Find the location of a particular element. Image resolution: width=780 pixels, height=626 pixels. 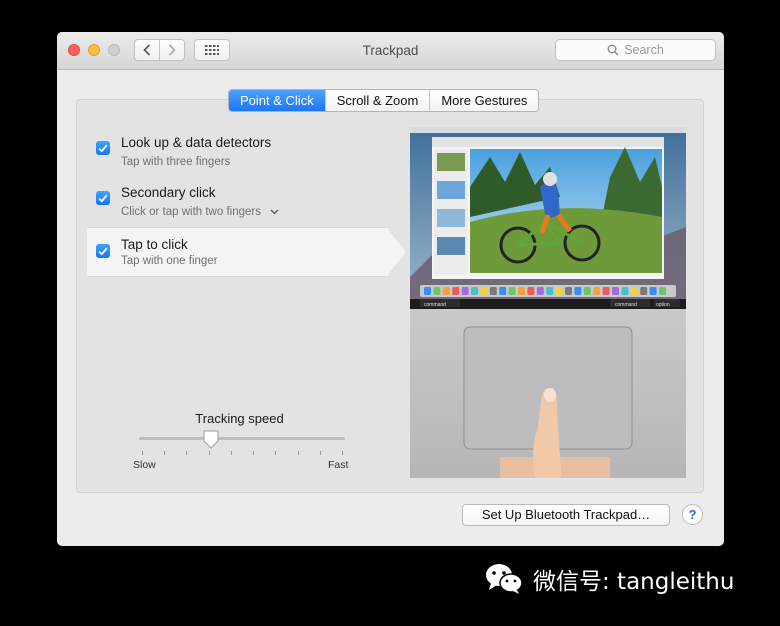

secondary-click-dropdown: Click or tap with two fingers is located at coordinates (200, 212).